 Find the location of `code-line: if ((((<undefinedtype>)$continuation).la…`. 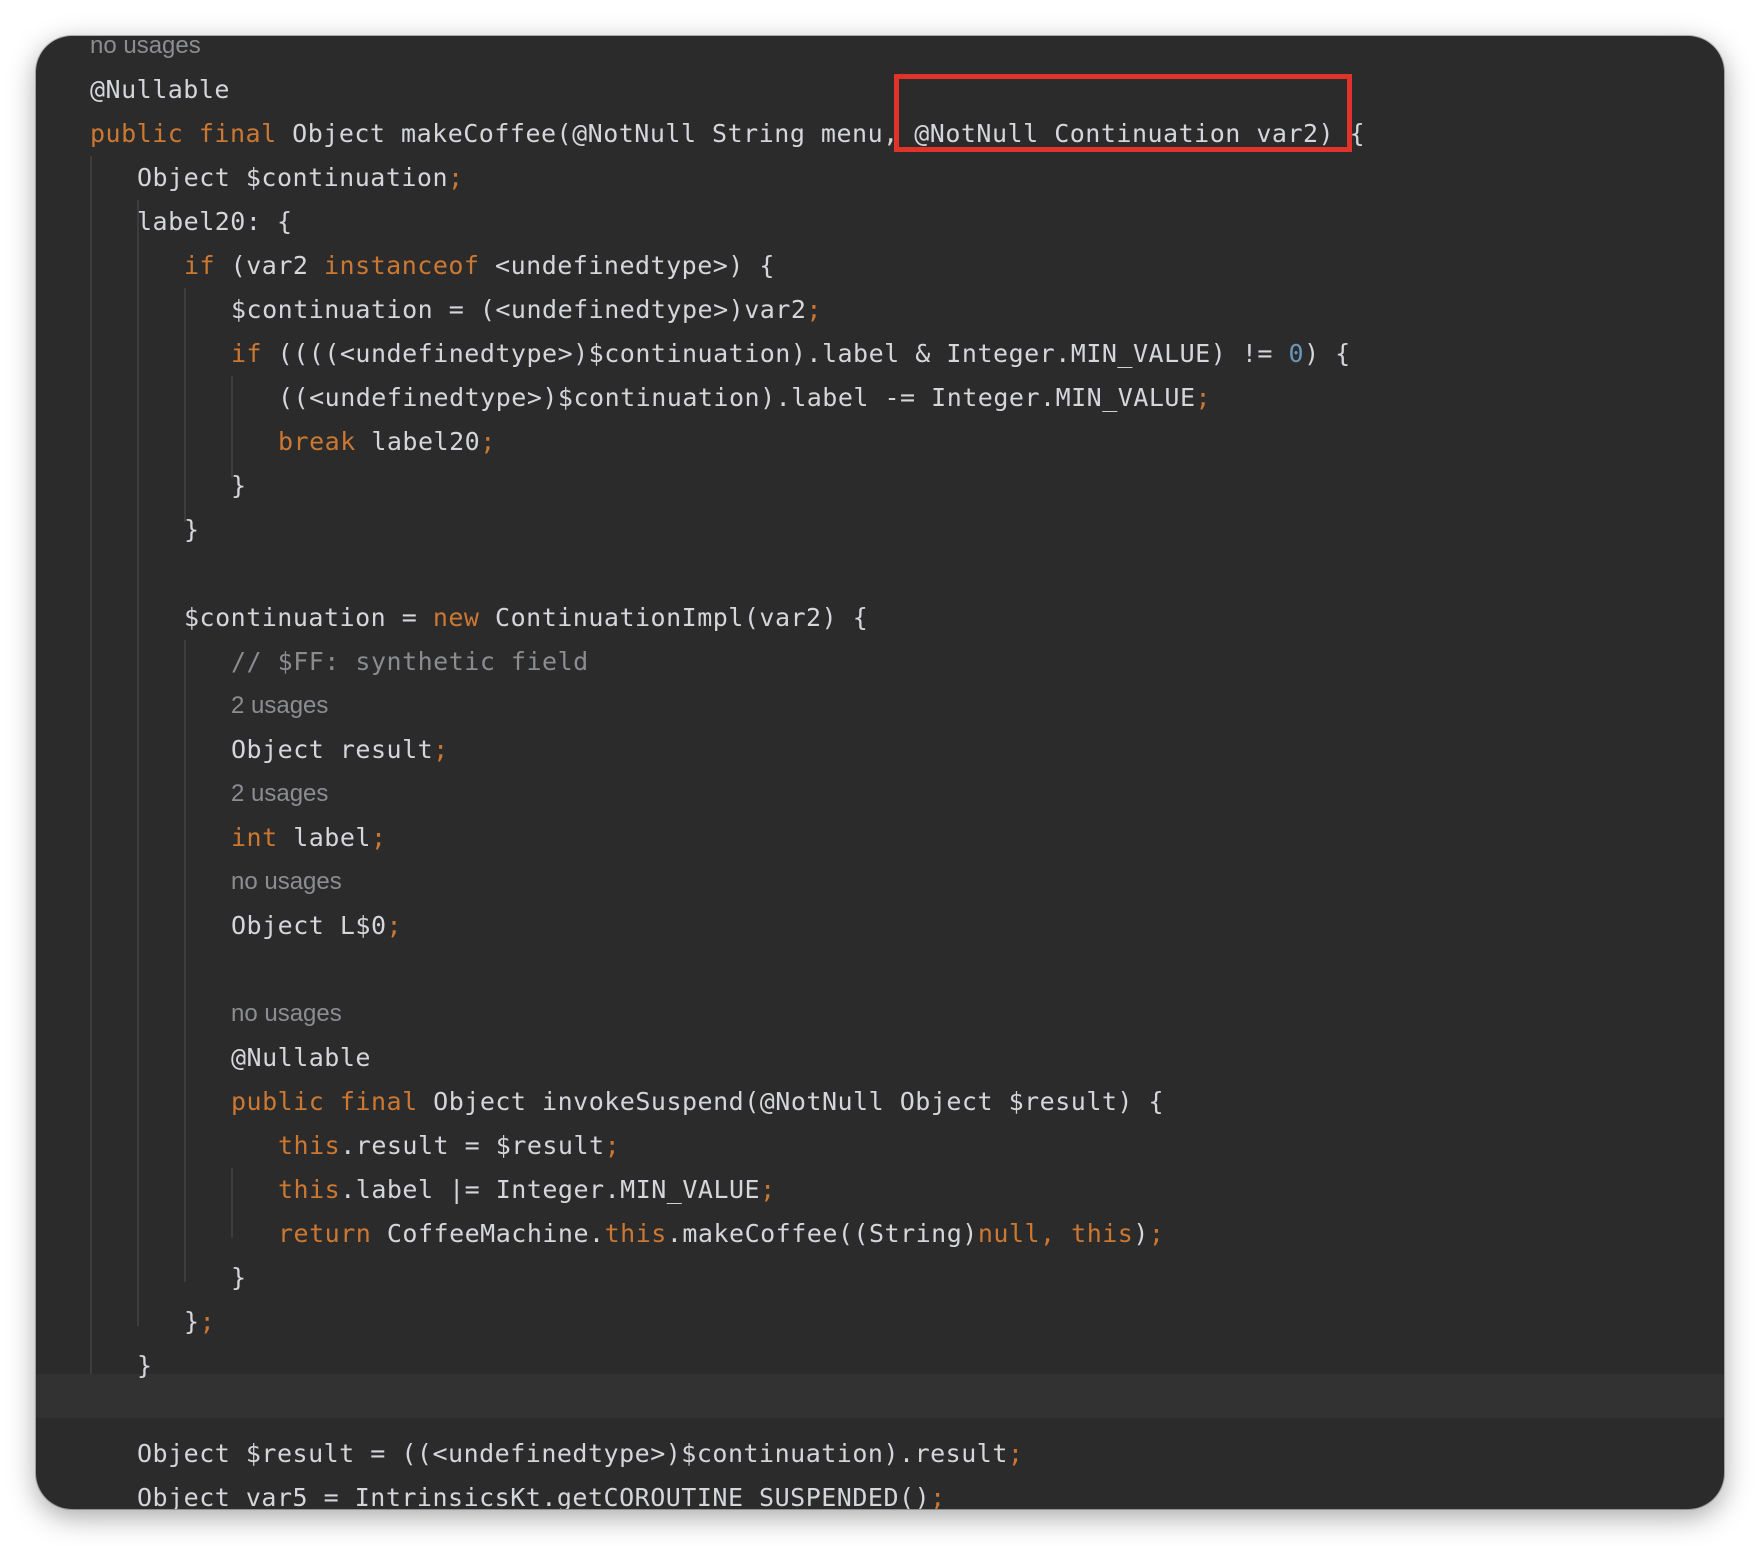

code-line: if ((((<undefinedtype>)$continuation).la… is located at coordinates (791, 354).